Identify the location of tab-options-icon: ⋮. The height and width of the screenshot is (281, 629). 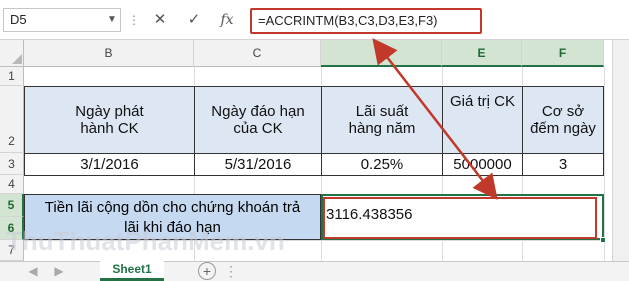
(231, 271).